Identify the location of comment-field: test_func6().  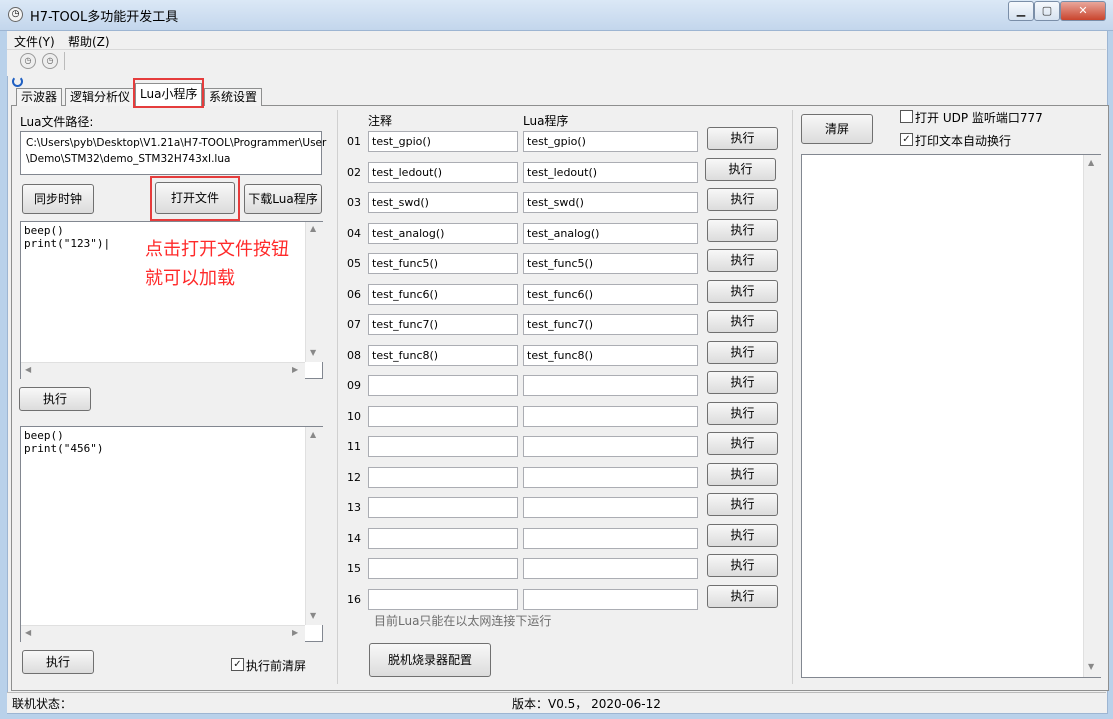
(443, 294).